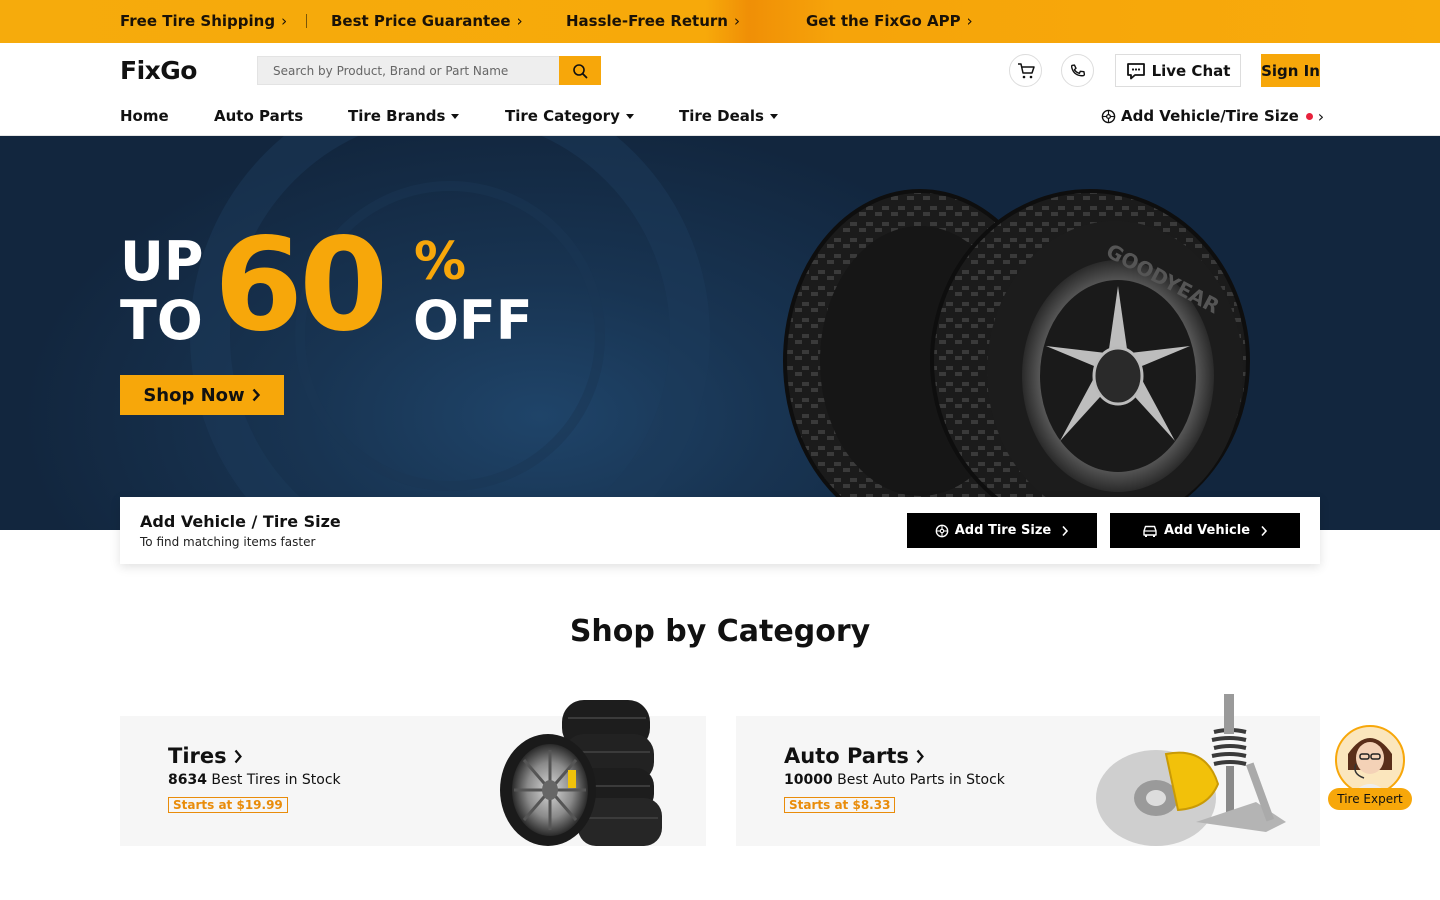 Image resolution: width=1440 pixels, height=900 pixels. What do you see at coordinates (1016, 359) in the screenshot?
I see `hero-tires-image: GOODYEAR` at bounding box center [1016, 359].